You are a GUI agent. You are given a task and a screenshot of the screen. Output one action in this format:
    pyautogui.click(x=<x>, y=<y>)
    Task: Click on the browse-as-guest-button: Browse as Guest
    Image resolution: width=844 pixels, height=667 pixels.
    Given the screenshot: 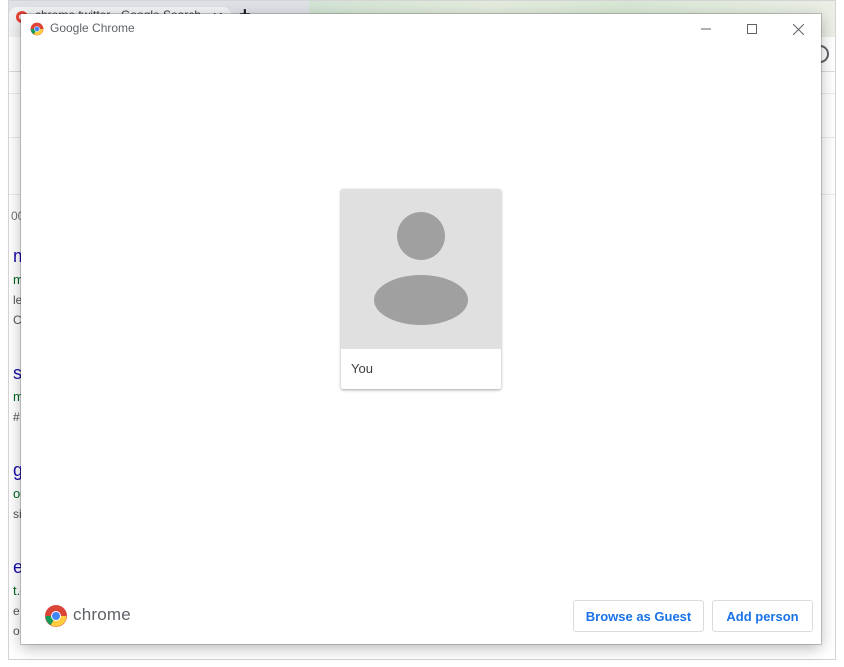 What is the action you would take?
    pyautogui.click(x=638, y=616)
    